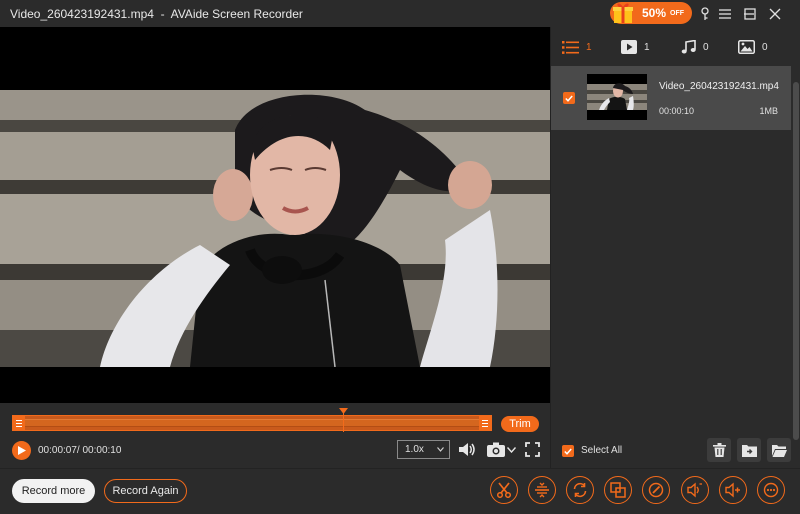 The height and width of the screenshot is (514, 800). I want to click on more-icon, so click(771, 490).